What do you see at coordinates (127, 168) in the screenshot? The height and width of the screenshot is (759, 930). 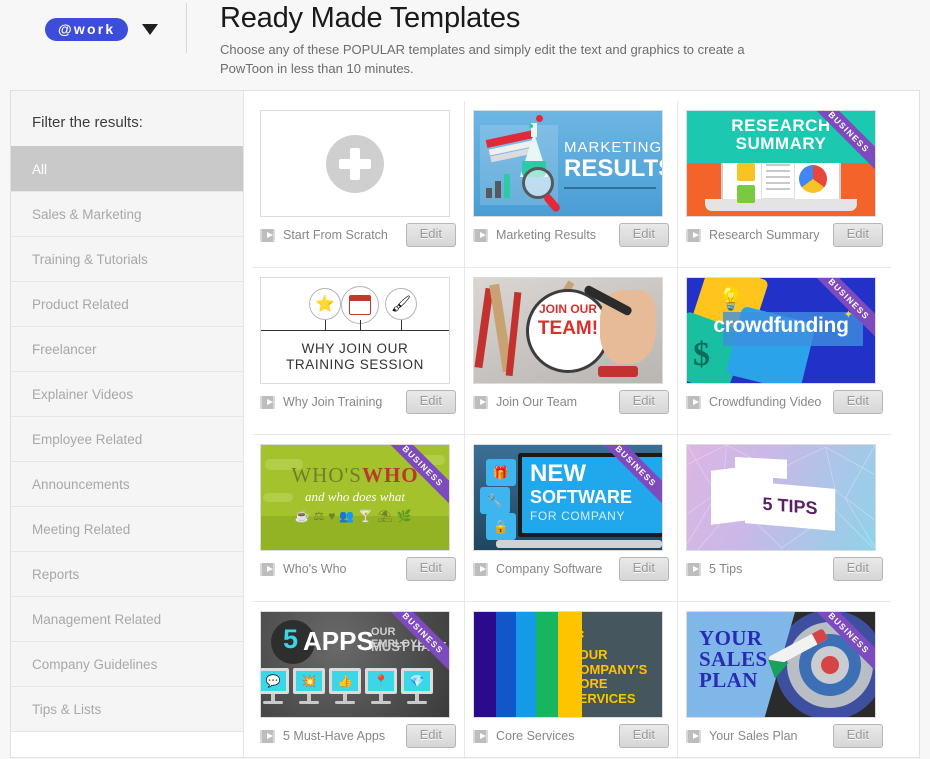 I see `sidebar-item-all: All` at bounding box center [127, 168].